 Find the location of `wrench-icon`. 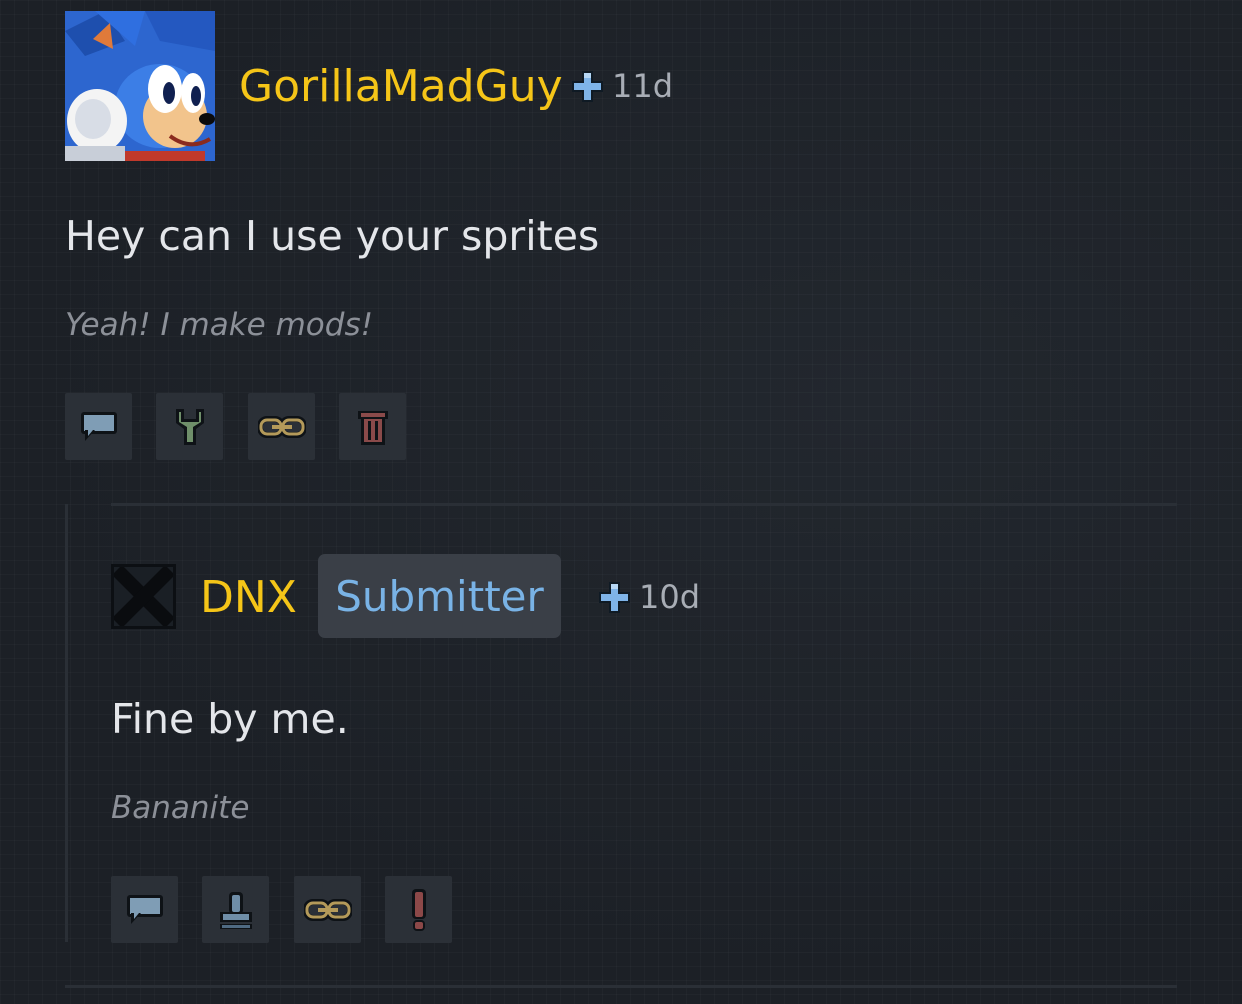

wrench-icon is located at coordinates (189, 426).